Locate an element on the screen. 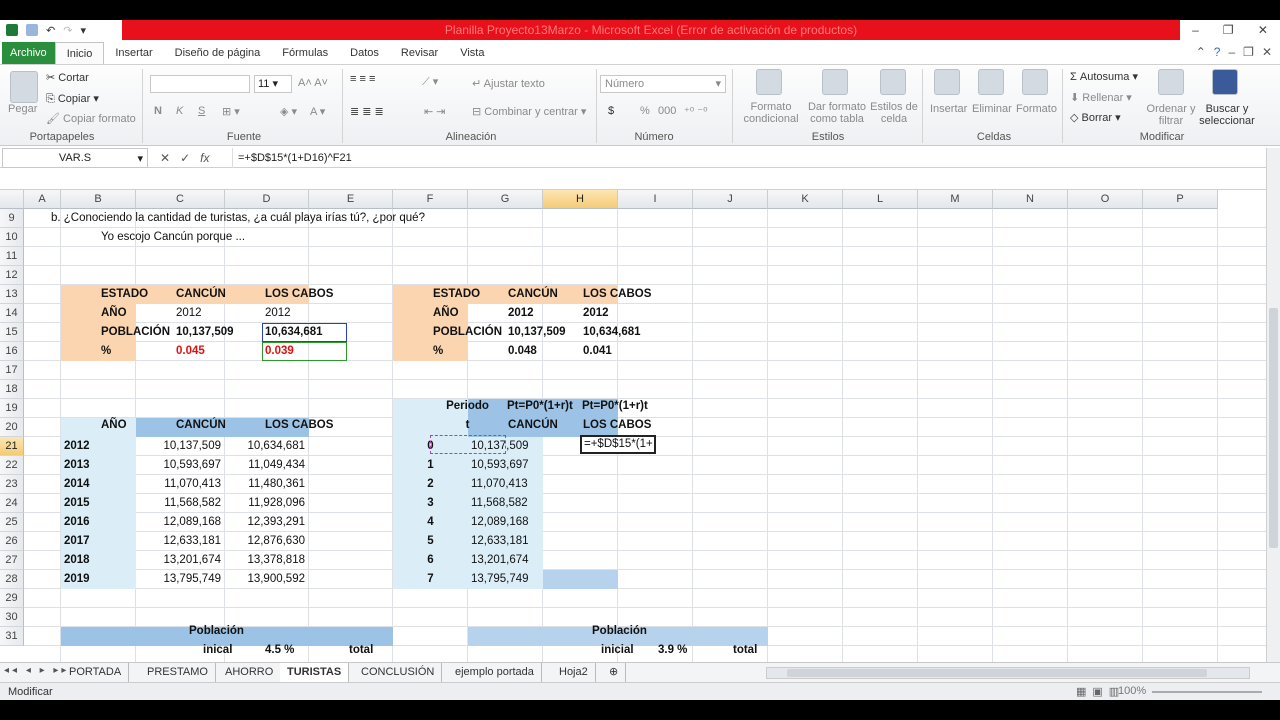 The image size is (1280, 720). table-years-cell: 2017 is located at coordinates (98, 541).